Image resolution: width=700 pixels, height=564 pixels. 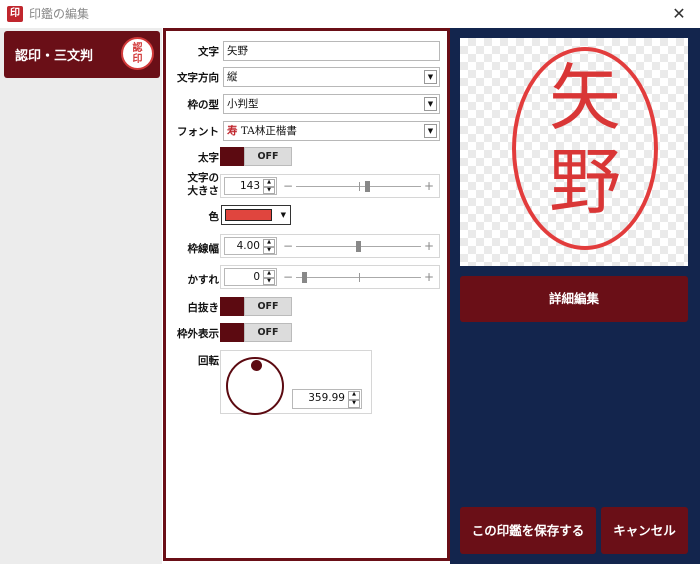 I want to click on blur-value: 0, so click(x=256, y=277).